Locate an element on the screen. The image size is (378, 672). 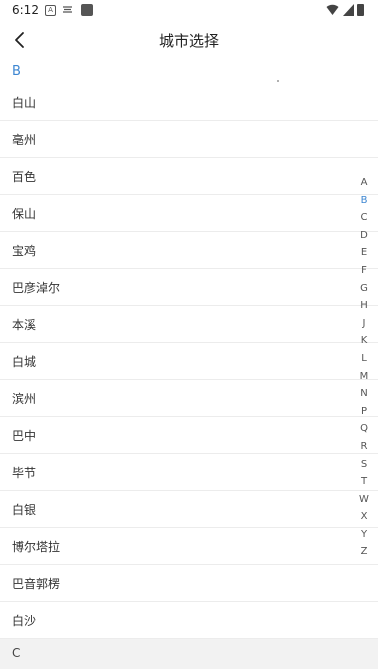
city-name: 百色 is located at coordinates (24, 177).